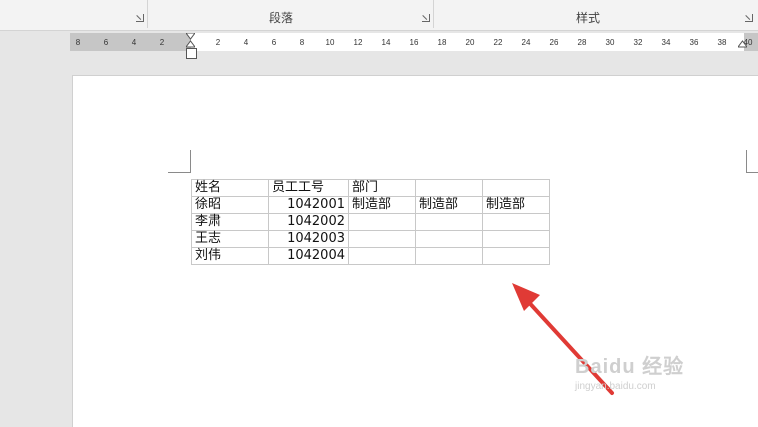 The width and height of the screenshot is (758, 427). Describe the element at coordinates (588, 18) in the screenshot. I see `group-label-styles: 样式` at that location.